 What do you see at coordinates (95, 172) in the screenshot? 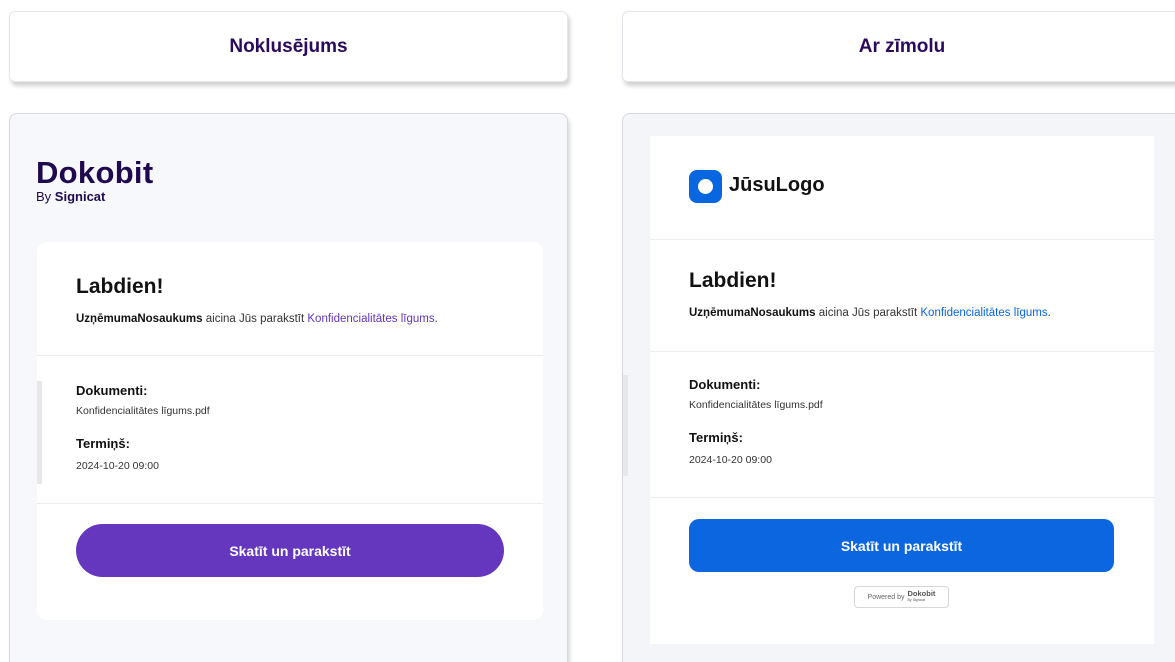
I see `dokobit-logo-word: Dokobit` at bounding box center [95, 172].